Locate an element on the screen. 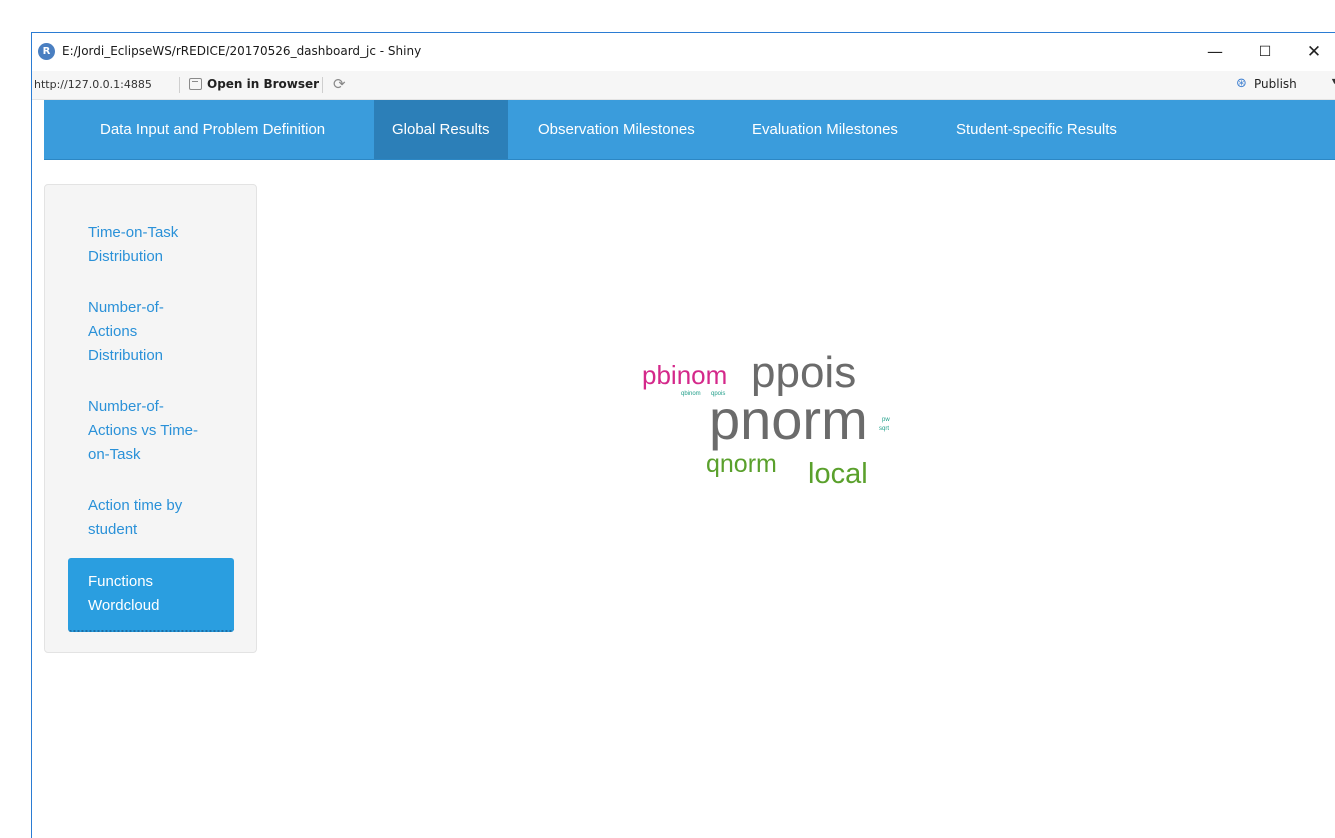 The height and width of the screenshot is (838, 1335). tab-observation-milestones: Observation Milestones is located at coordinates (616, 129).